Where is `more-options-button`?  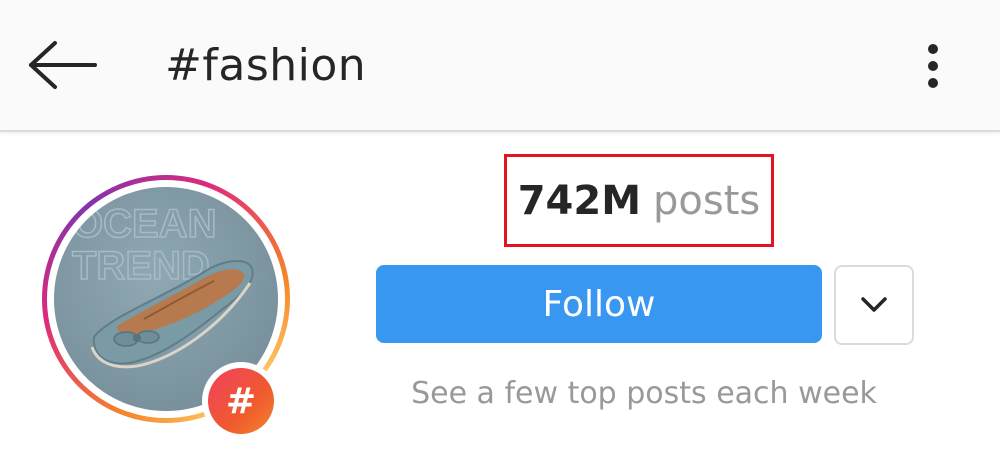
more-options-button is located at coordinates (933, 66).